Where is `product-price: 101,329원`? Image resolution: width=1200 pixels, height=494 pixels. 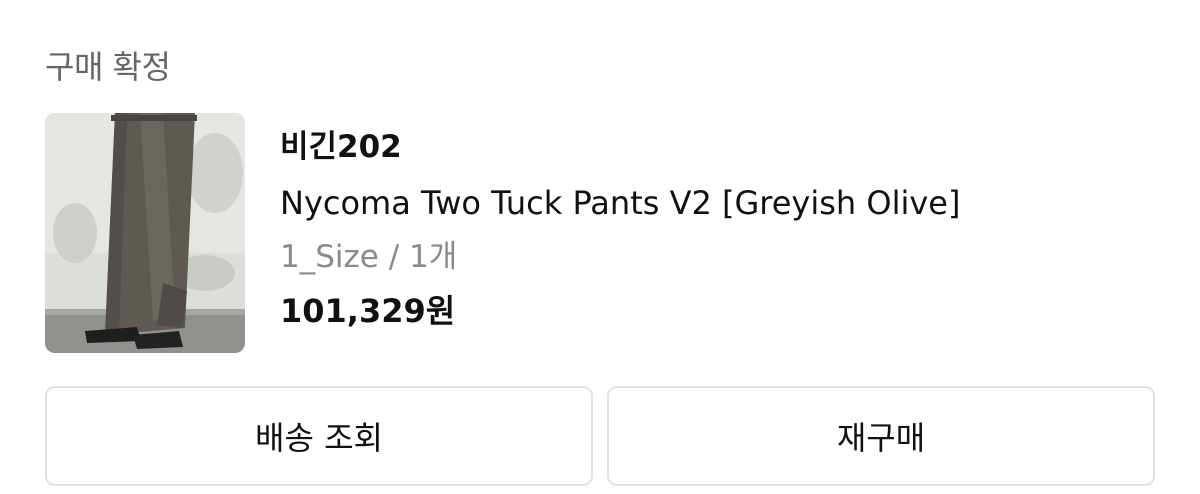 product-price: 101,329원 is located at coordinates (368, 311).